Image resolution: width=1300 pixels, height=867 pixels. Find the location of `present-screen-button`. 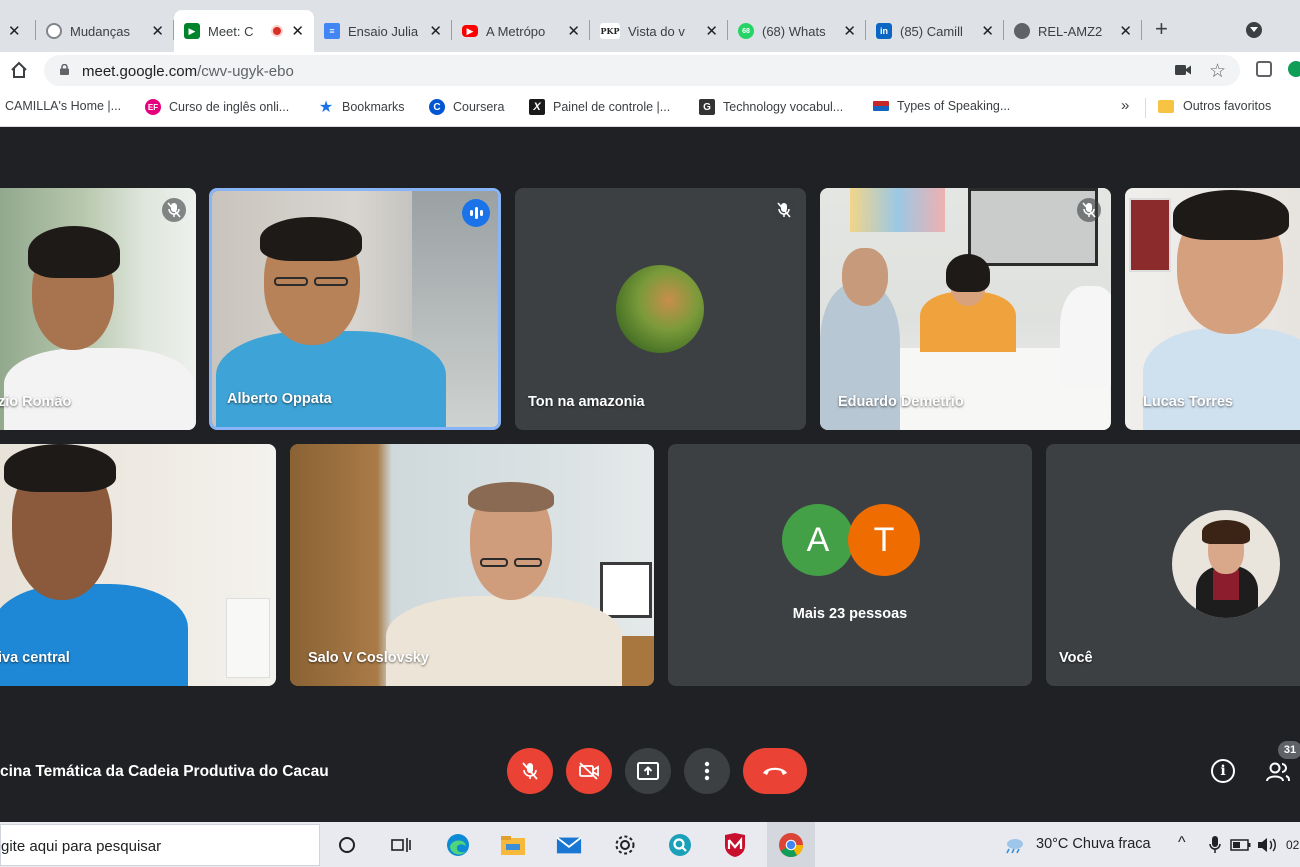

present-screen-button is located at coordinates (648, 771).